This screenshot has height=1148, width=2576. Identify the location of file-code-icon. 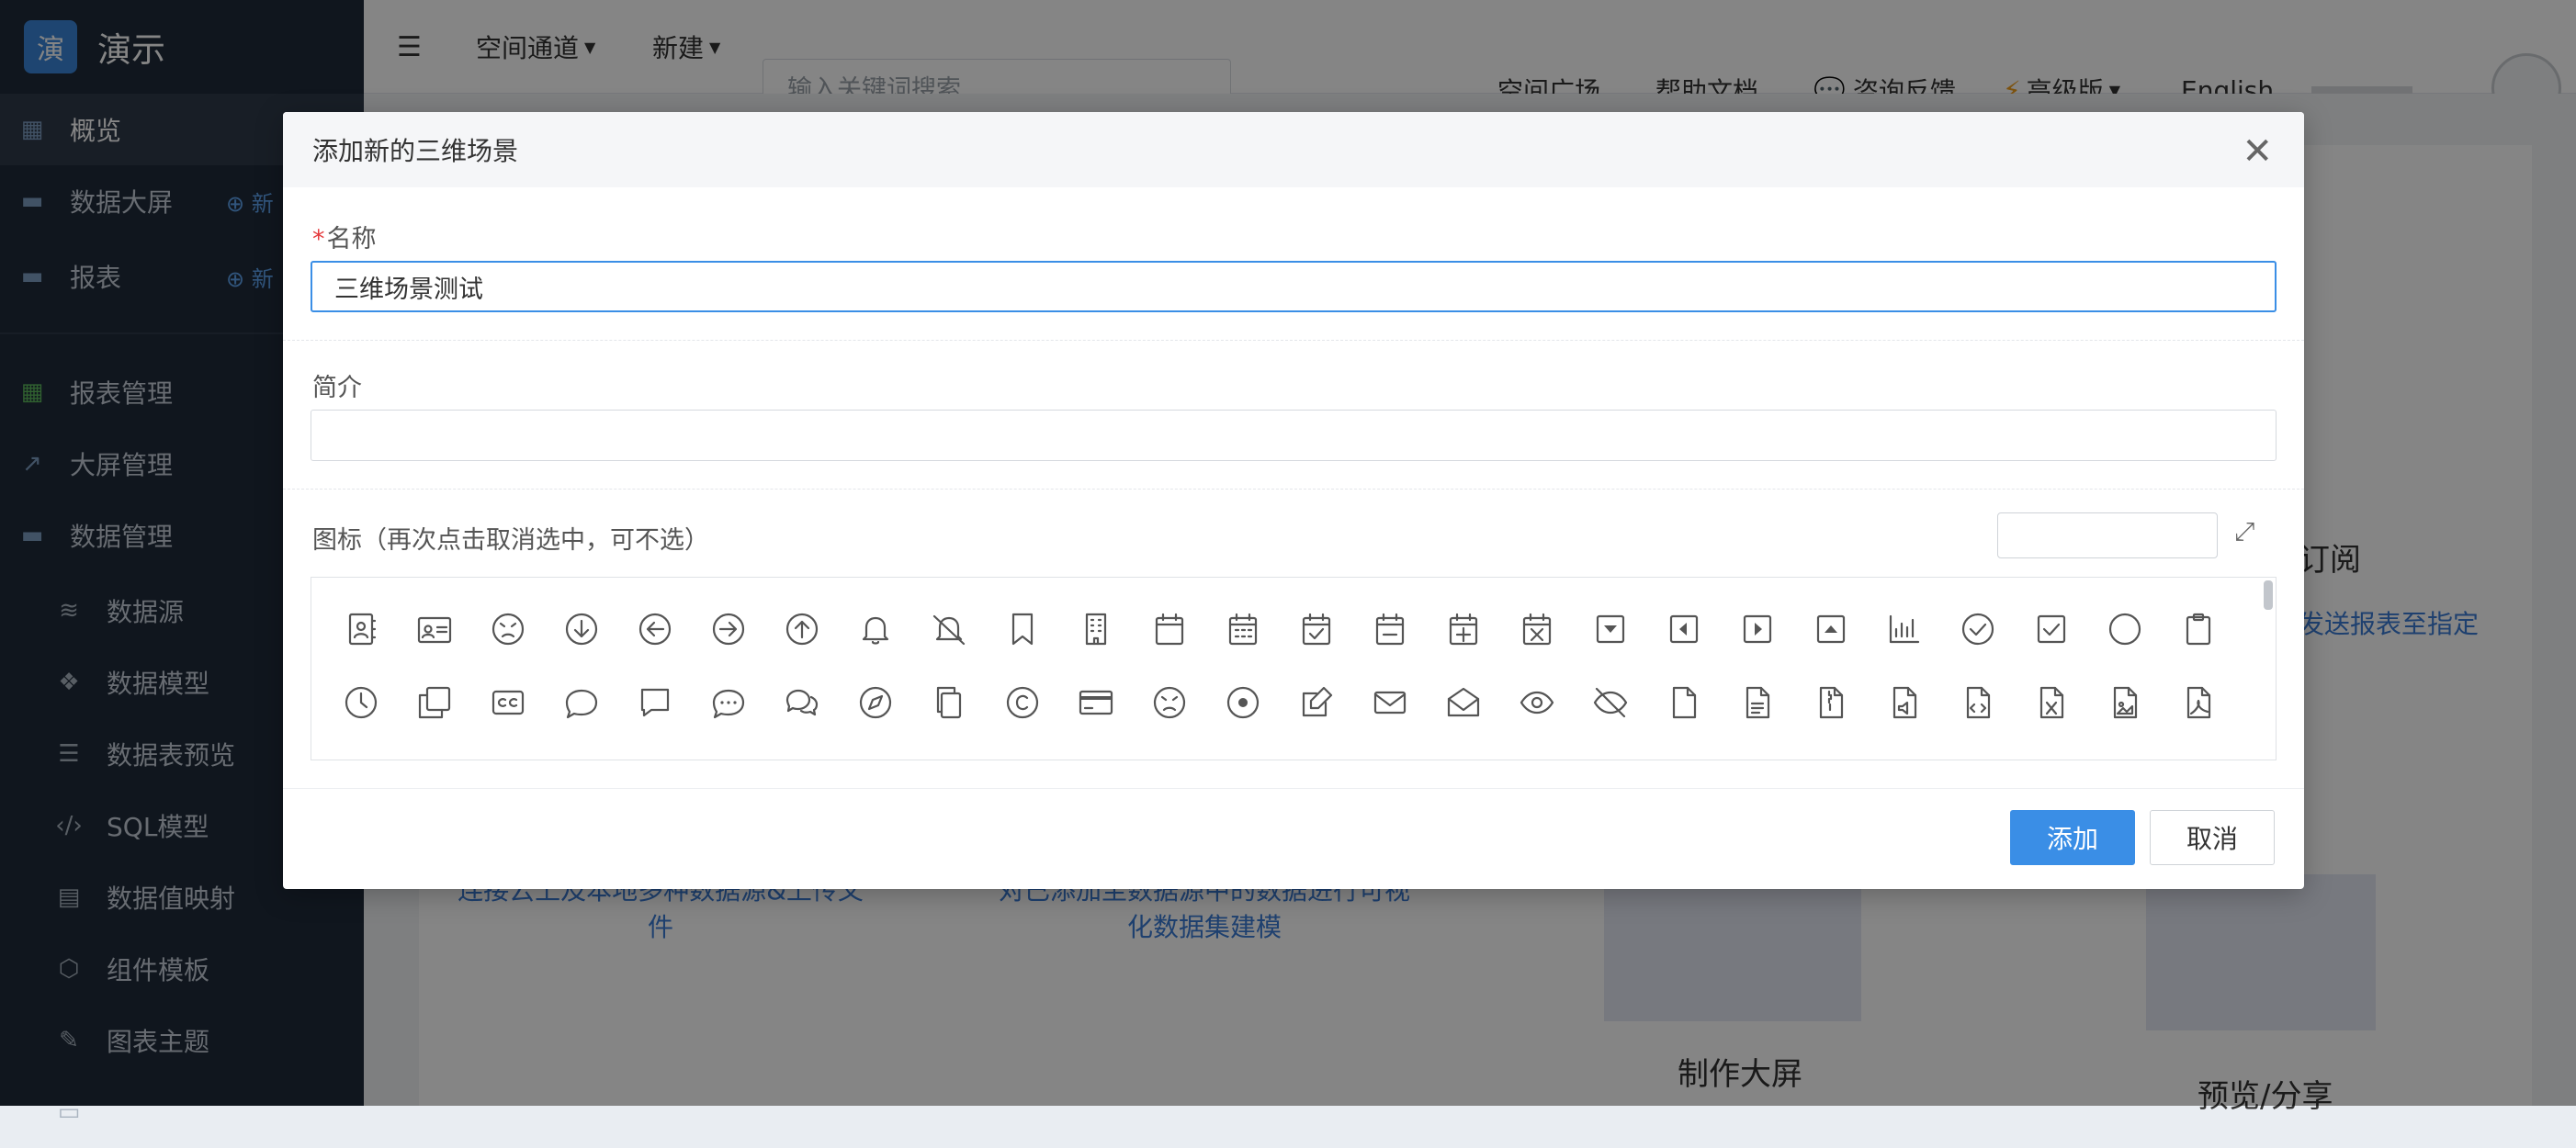
(1978, 702).